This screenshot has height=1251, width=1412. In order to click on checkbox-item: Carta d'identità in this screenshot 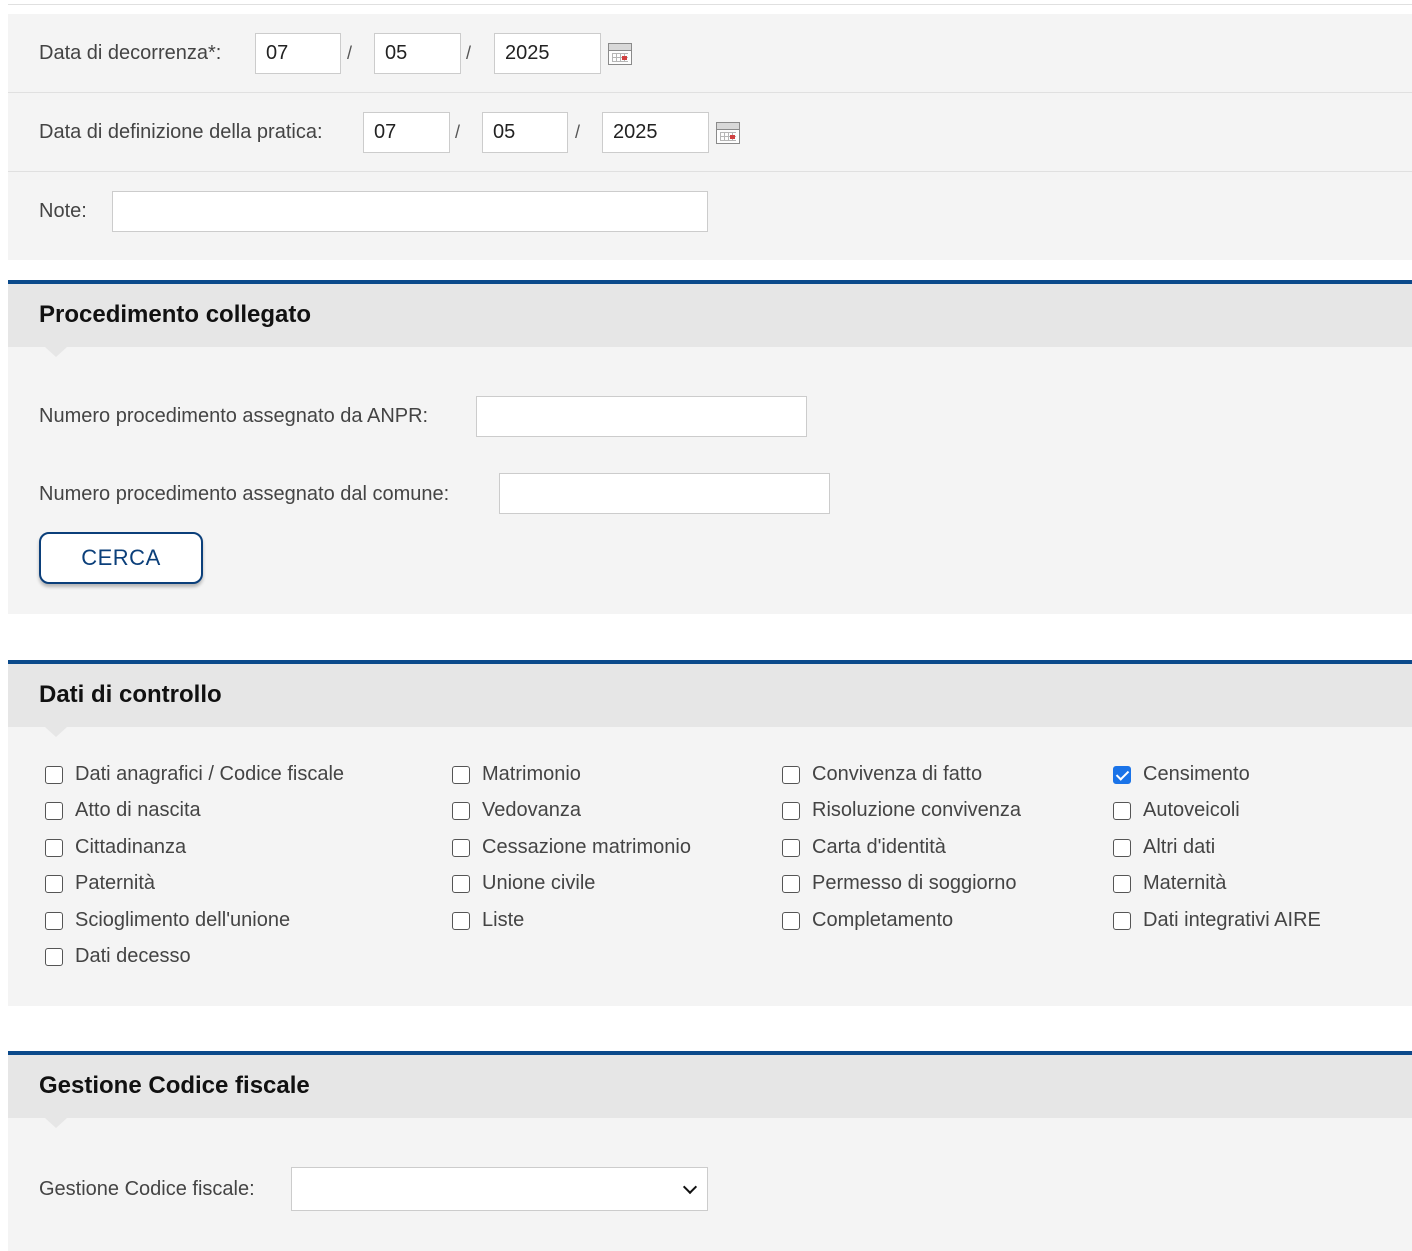, I will do `click(864, 847)`.